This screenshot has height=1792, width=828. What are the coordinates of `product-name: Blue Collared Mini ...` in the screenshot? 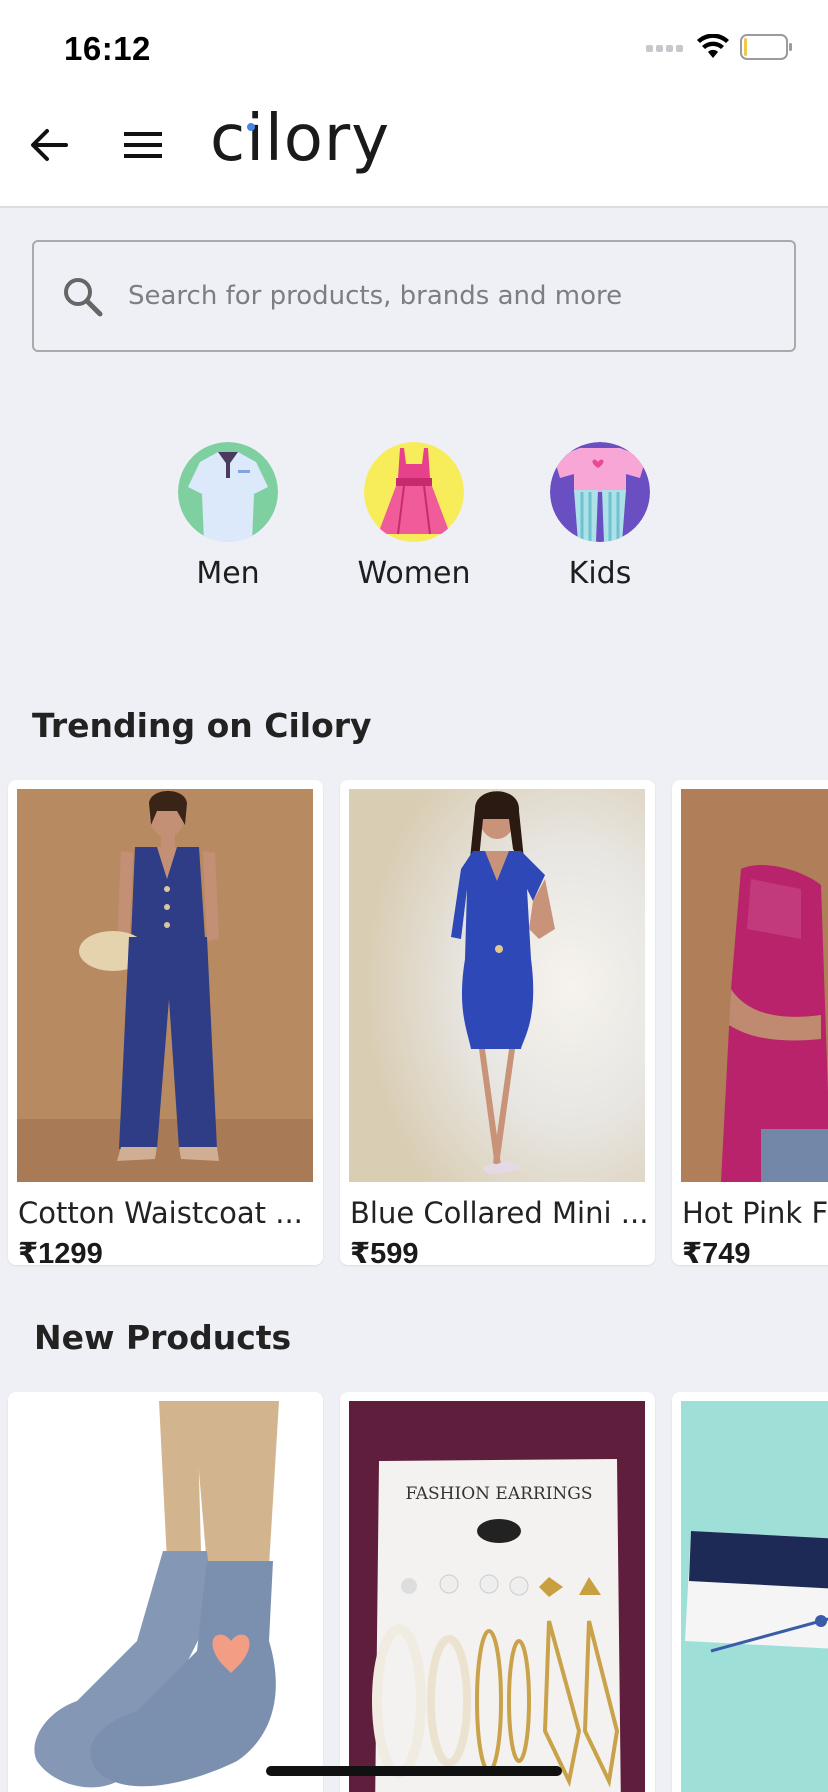 It's located at (499, 1213).